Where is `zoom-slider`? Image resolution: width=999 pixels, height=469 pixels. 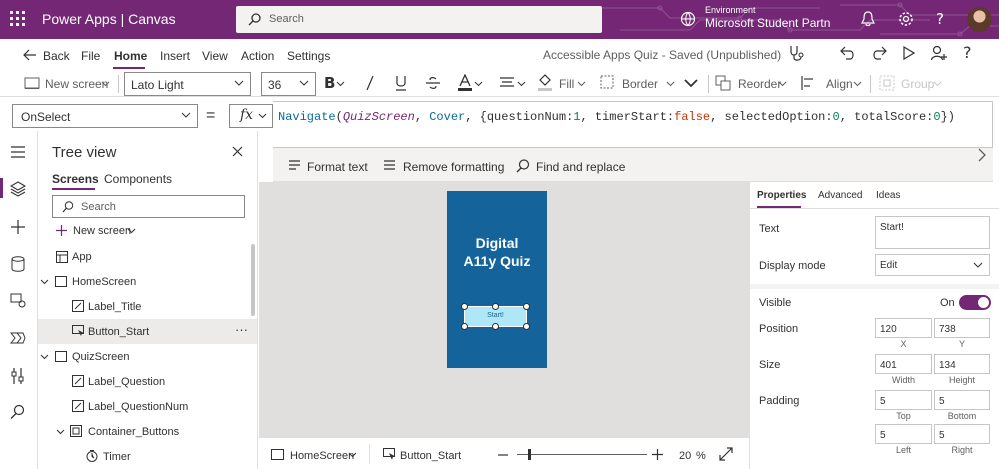 zoom-slider is located at coordinates (582, 454).